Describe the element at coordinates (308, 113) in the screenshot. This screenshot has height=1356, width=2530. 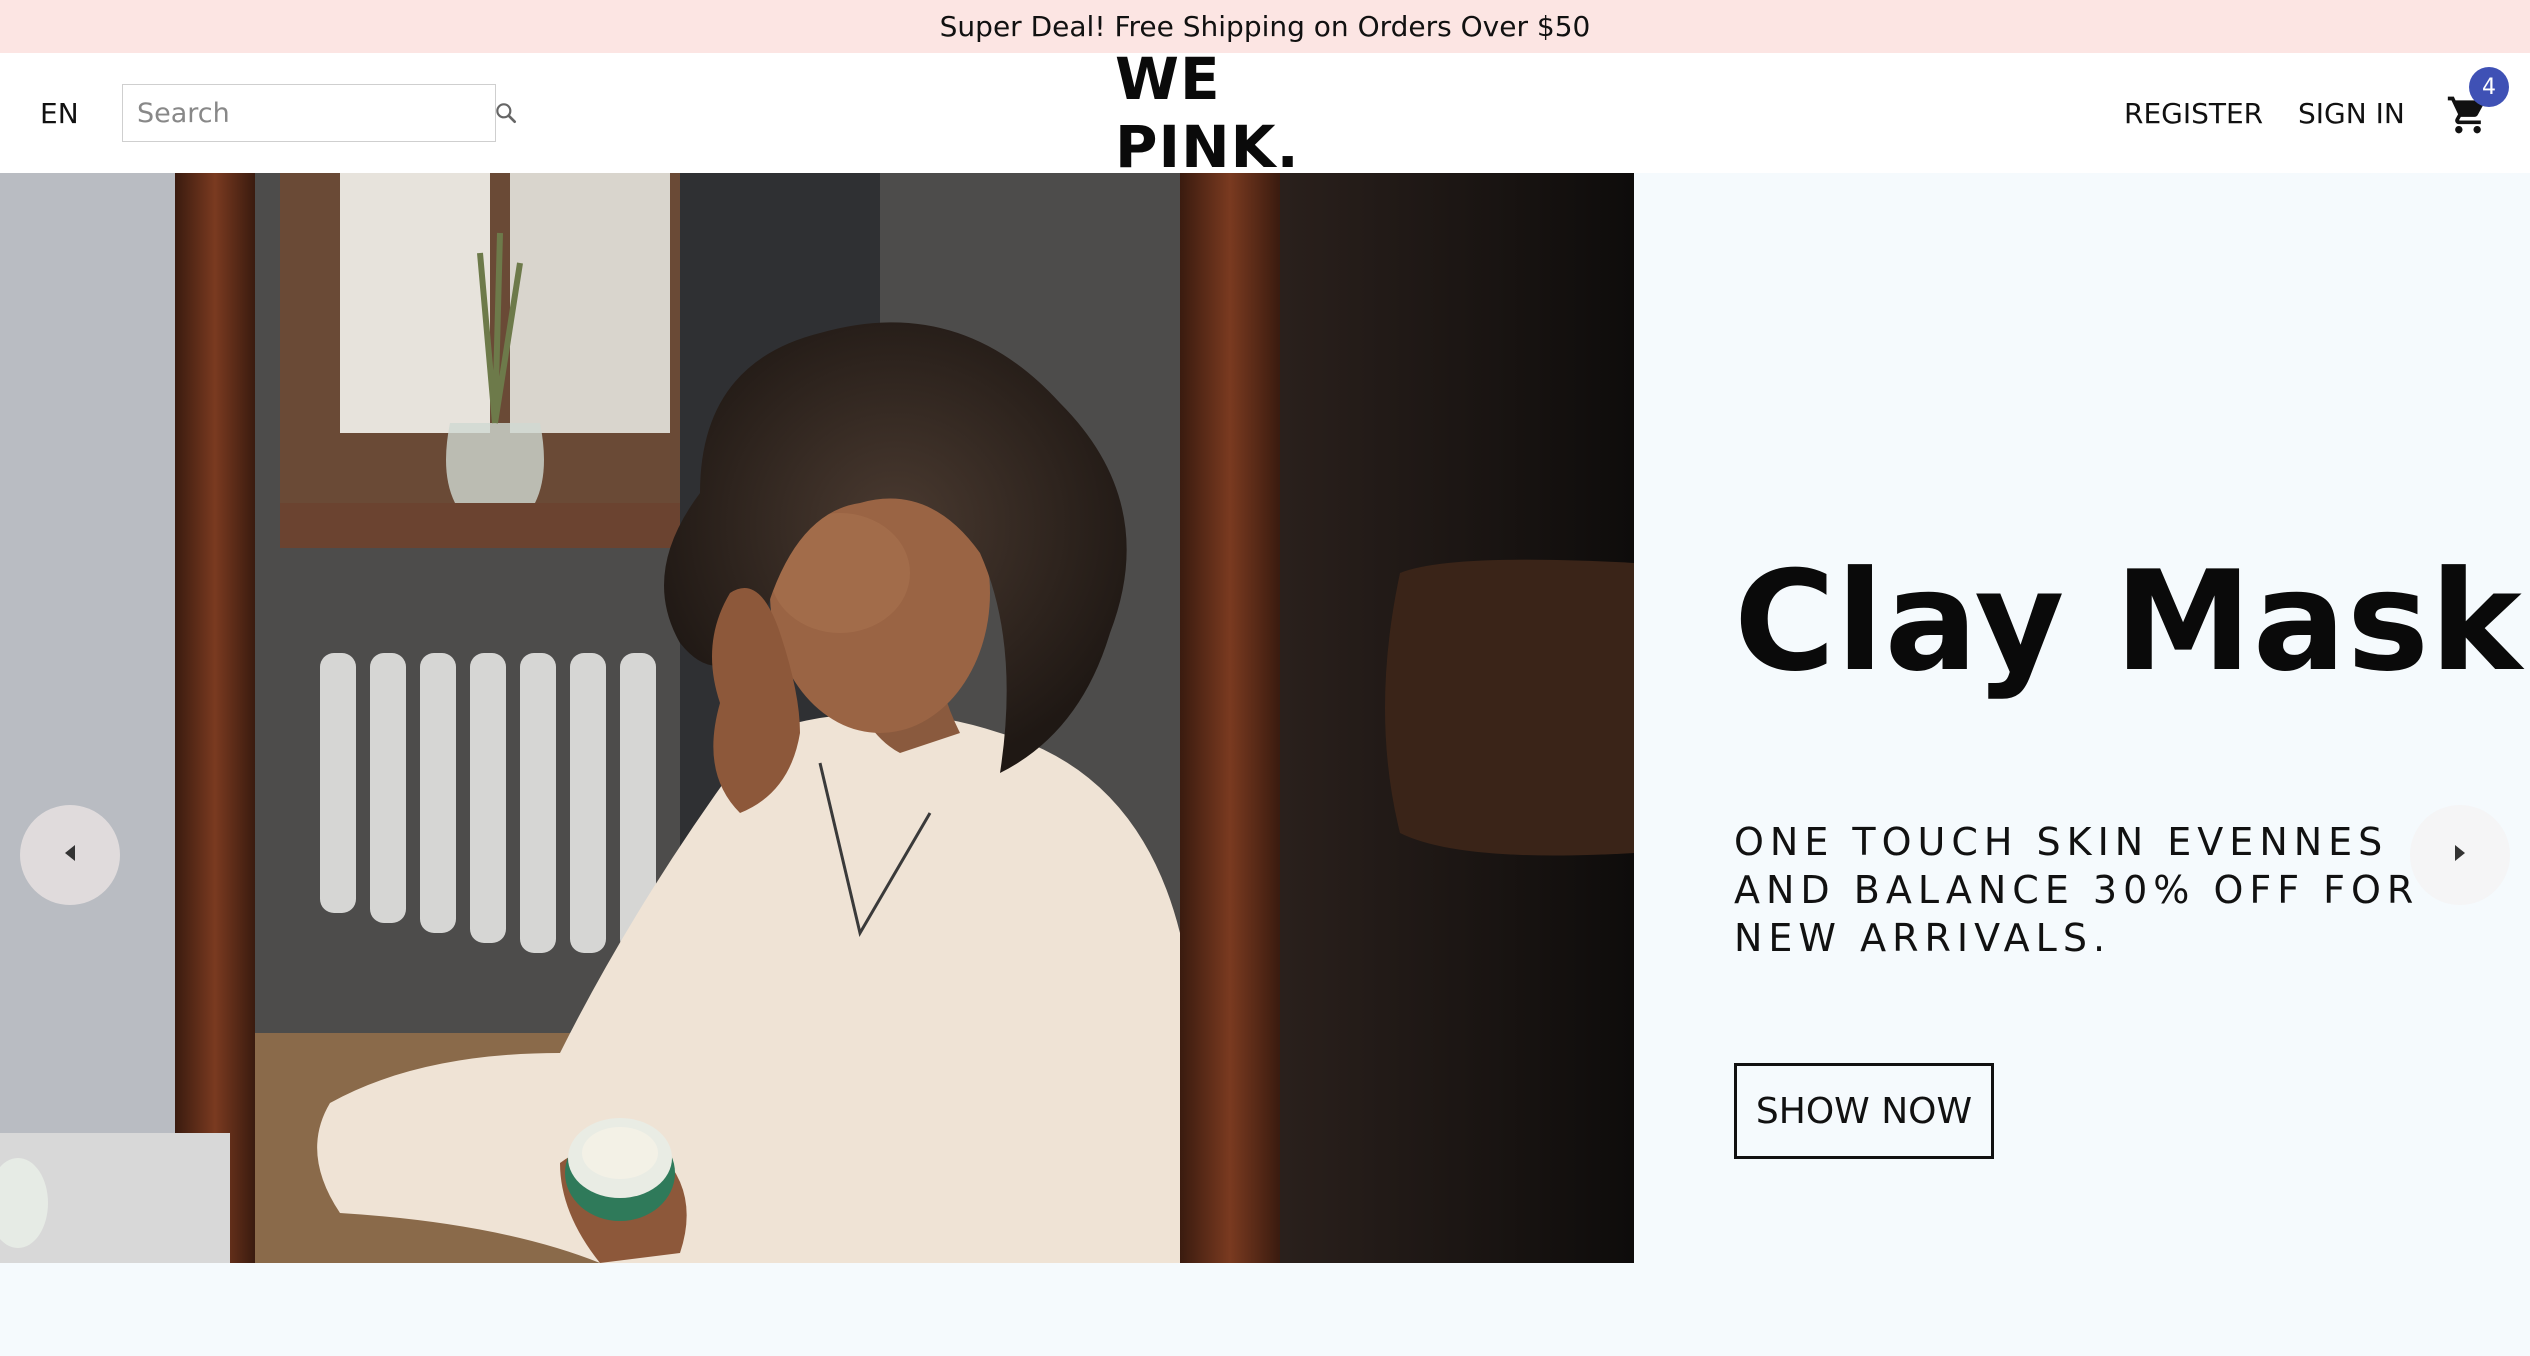
I see `search-input` at that location.